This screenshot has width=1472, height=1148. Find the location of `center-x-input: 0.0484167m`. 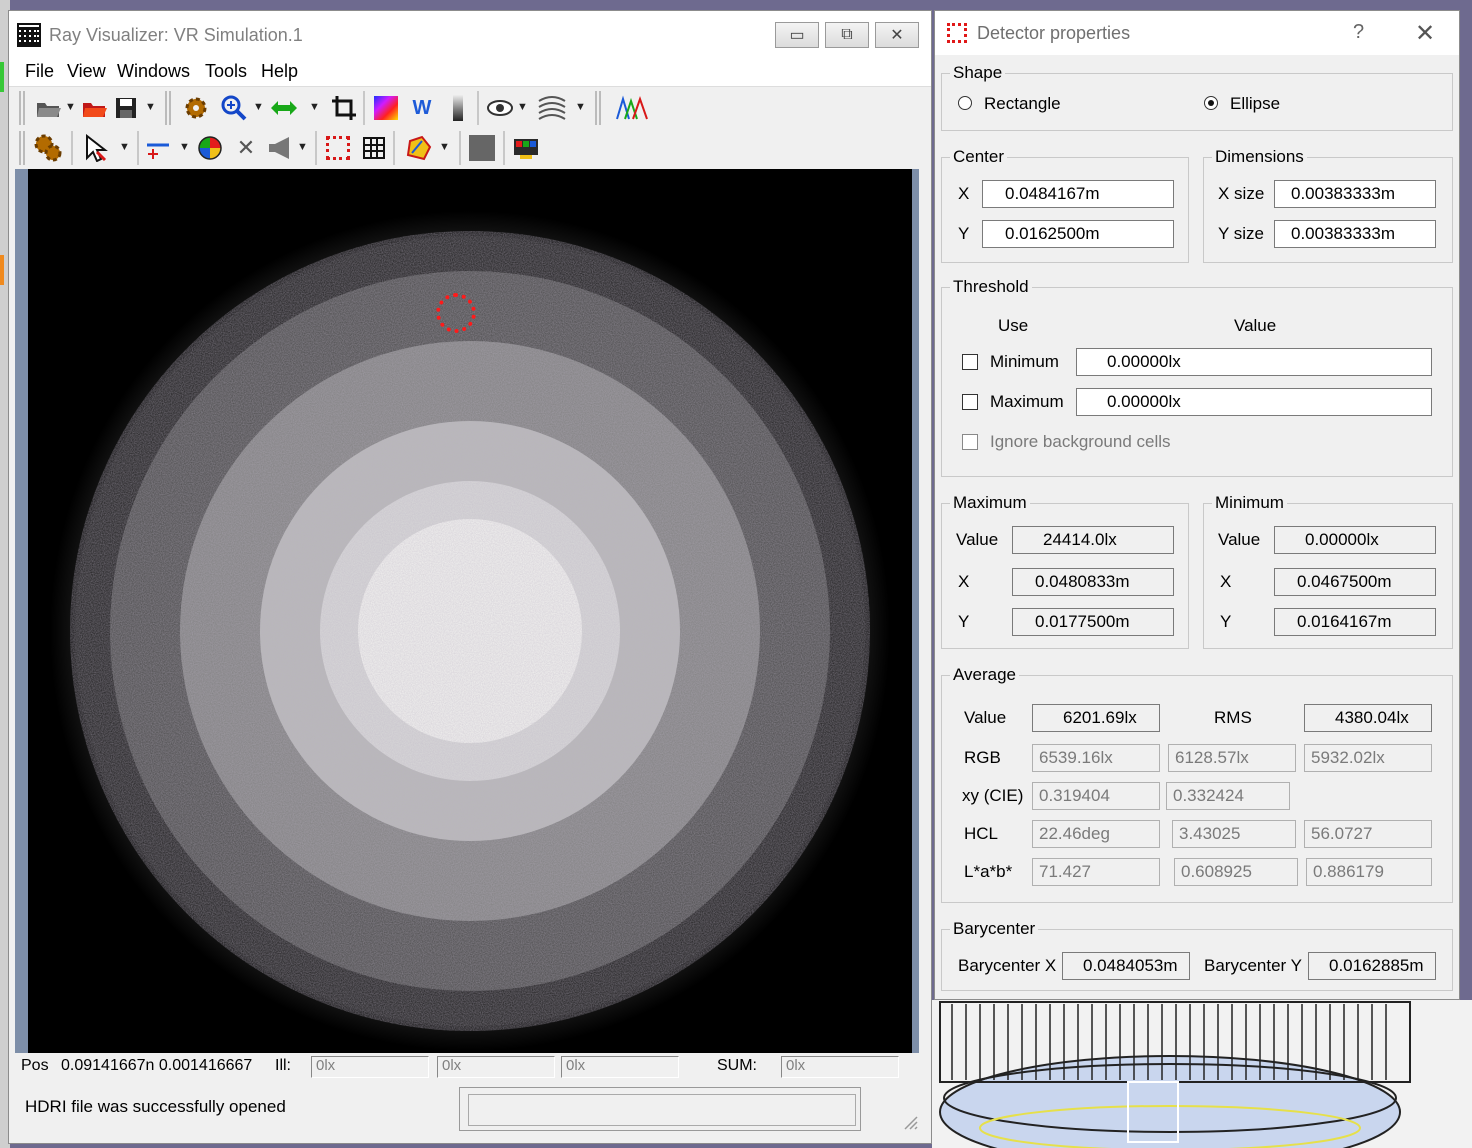

center-x-input: 0.0484167m is located at coordinates (1078, 194).